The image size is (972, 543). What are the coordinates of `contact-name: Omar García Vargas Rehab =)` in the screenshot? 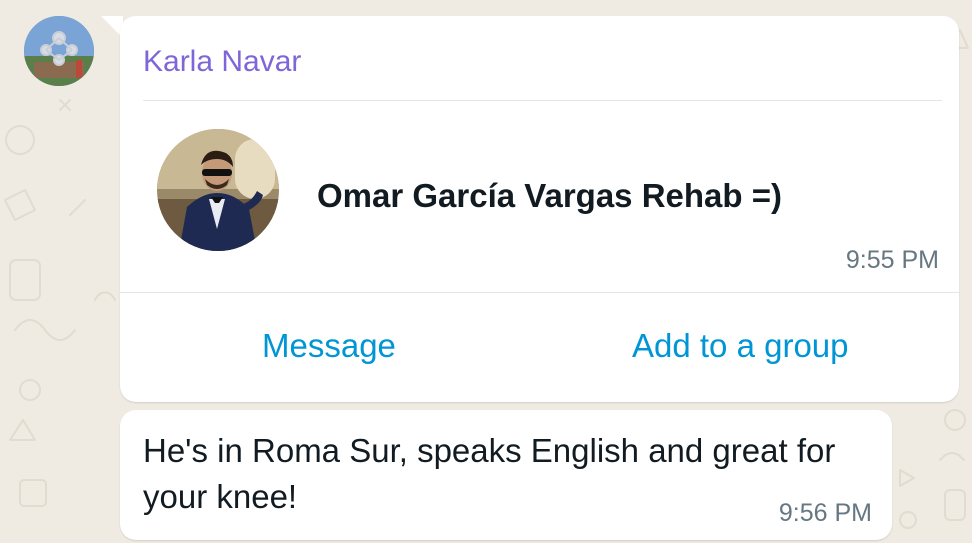 It's located at (549, 196).